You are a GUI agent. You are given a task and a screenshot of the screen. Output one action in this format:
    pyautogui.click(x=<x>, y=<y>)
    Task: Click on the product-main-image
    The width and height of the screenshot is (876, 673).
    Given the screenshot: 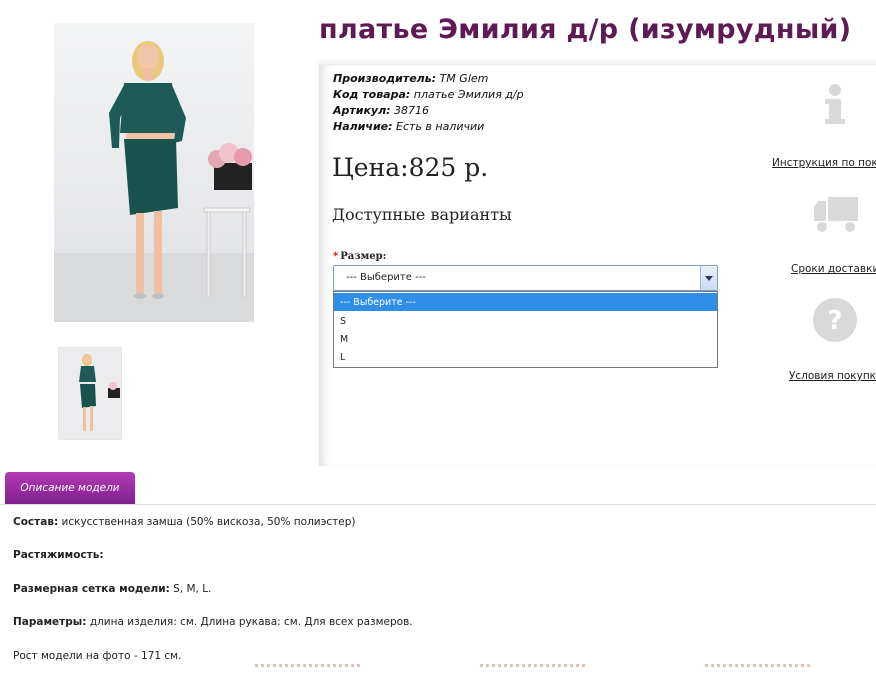 What is the action you would take?
    pyautogui.click(x=154, y=172)
    